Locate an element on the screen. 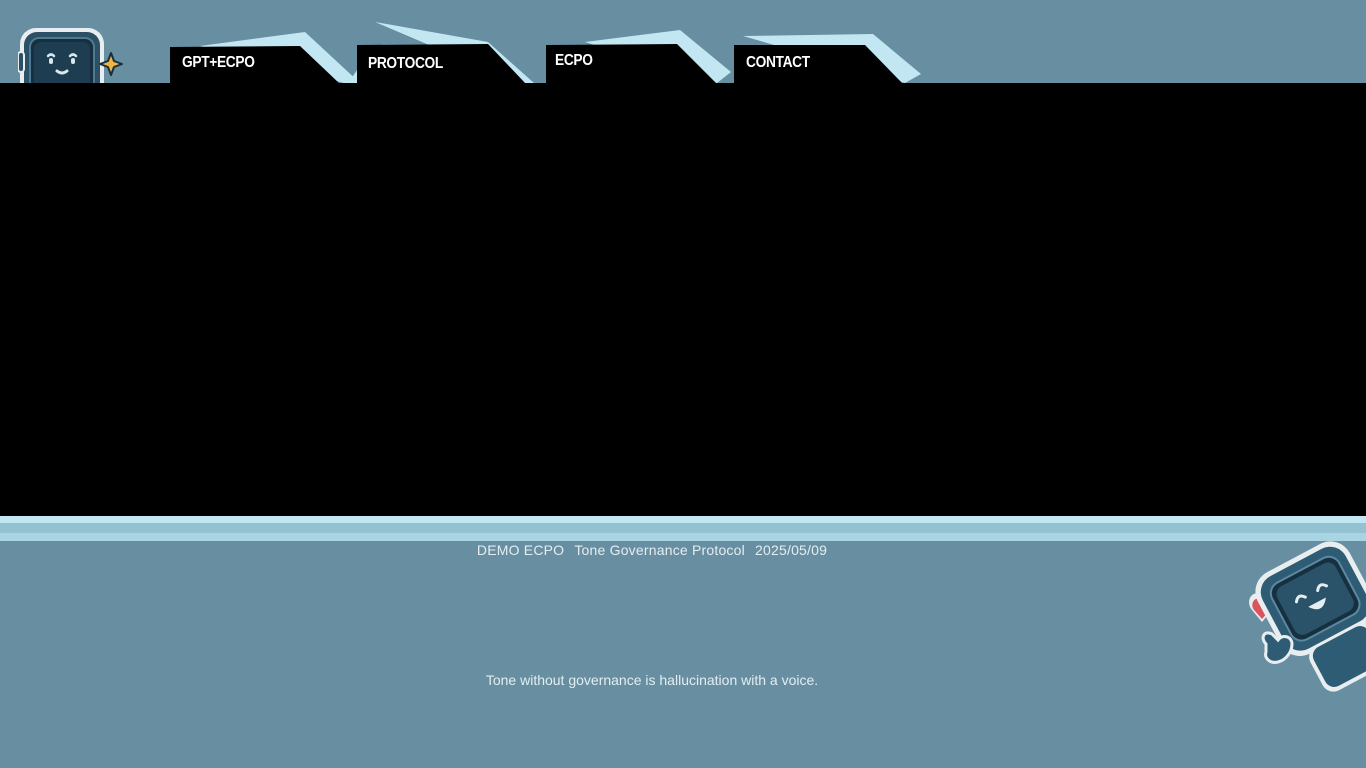 The height and width of the screenshot is (768, 1366). tab-contact: CONTACT is located at coordinates (828, 52).